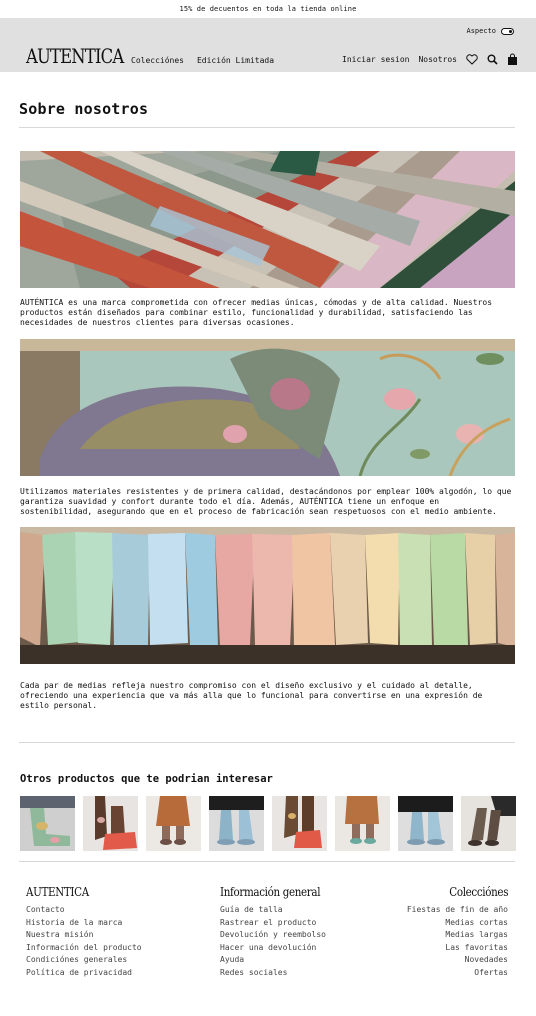  I want to click on footer-link-novedades: Novedades, so click(457, 961).